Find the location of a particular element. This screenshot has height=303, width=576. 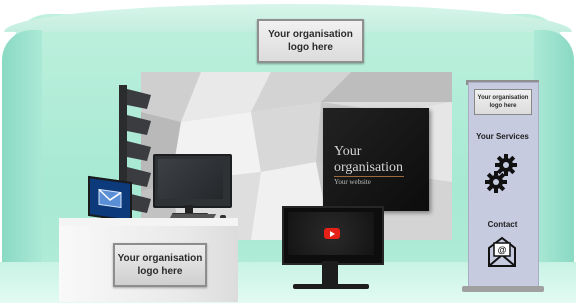

laptop is located at coordinates (110, 199).